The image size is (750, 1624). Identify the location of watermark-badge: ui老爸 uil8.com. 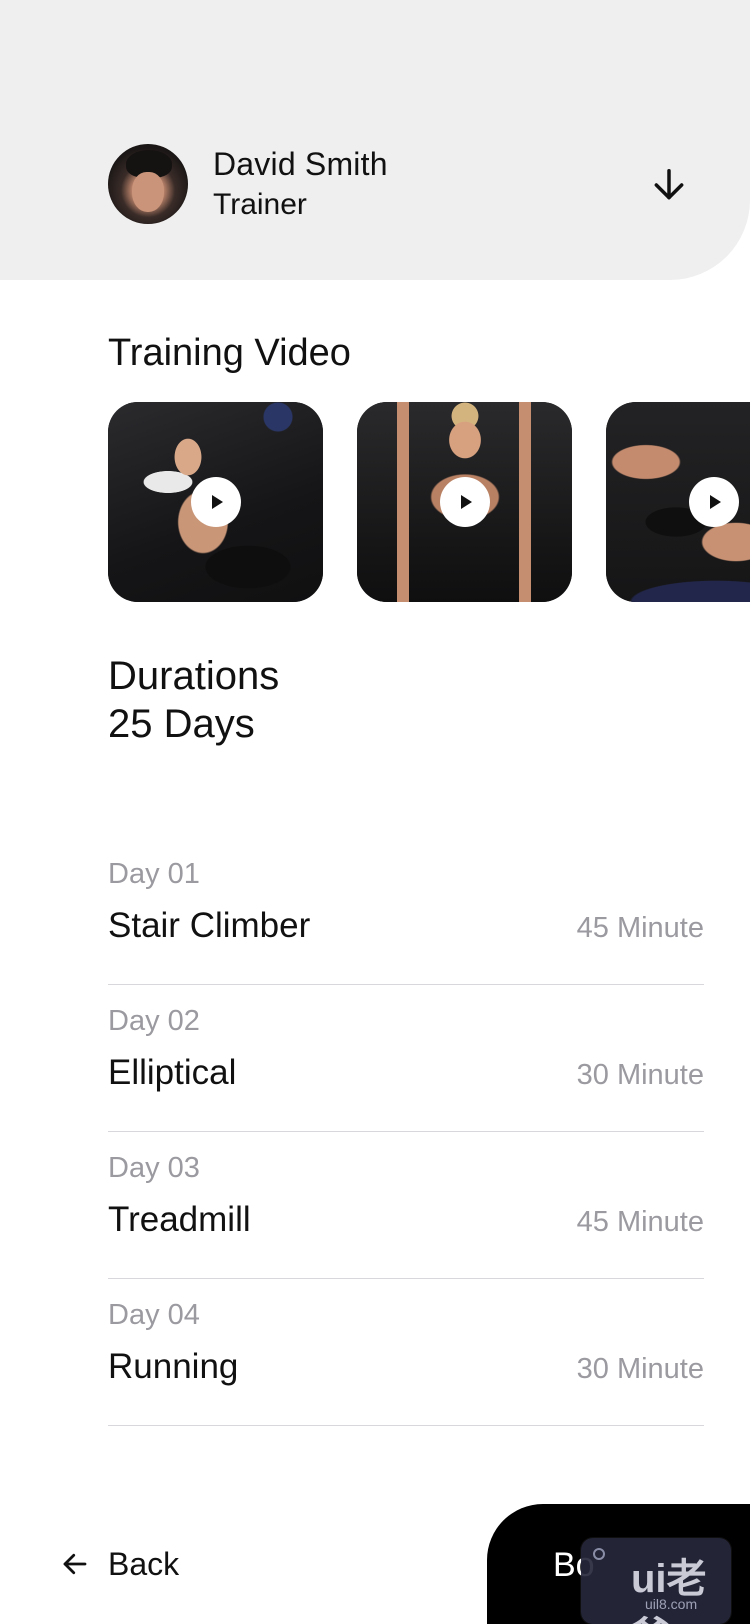
(656, 1581).